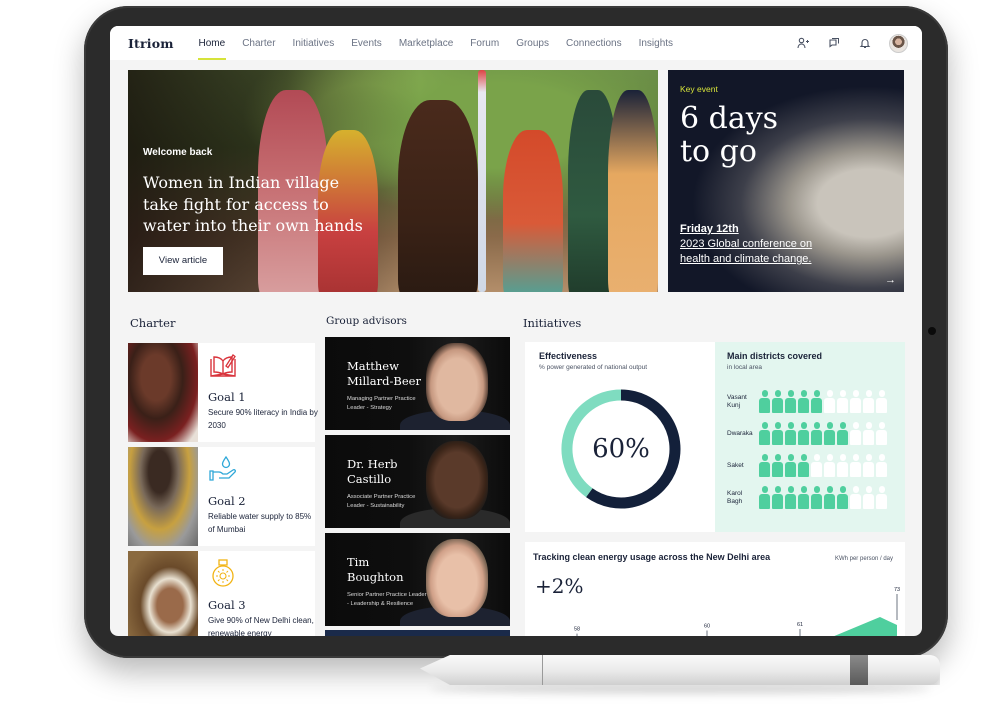 The height and width of the screenshot is (704, 1000). I want to click on tracking-data-label: 60, so click(707, 627).